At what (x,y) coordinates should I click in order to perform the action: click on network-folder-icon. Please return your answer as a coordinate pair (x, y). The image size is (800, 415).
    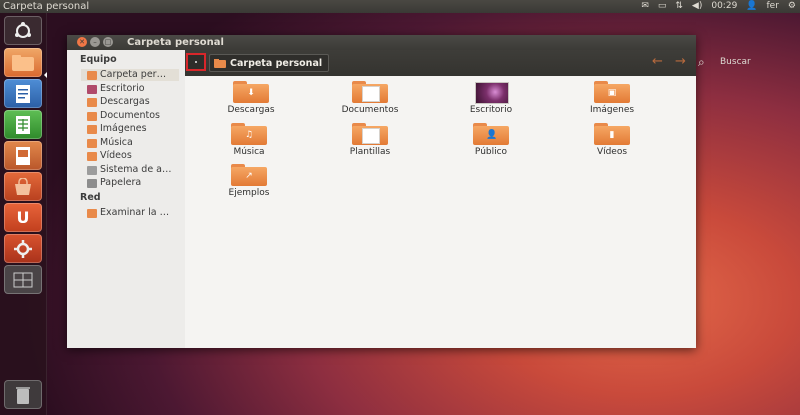
    Looking at the image, I should click on (92, 213).